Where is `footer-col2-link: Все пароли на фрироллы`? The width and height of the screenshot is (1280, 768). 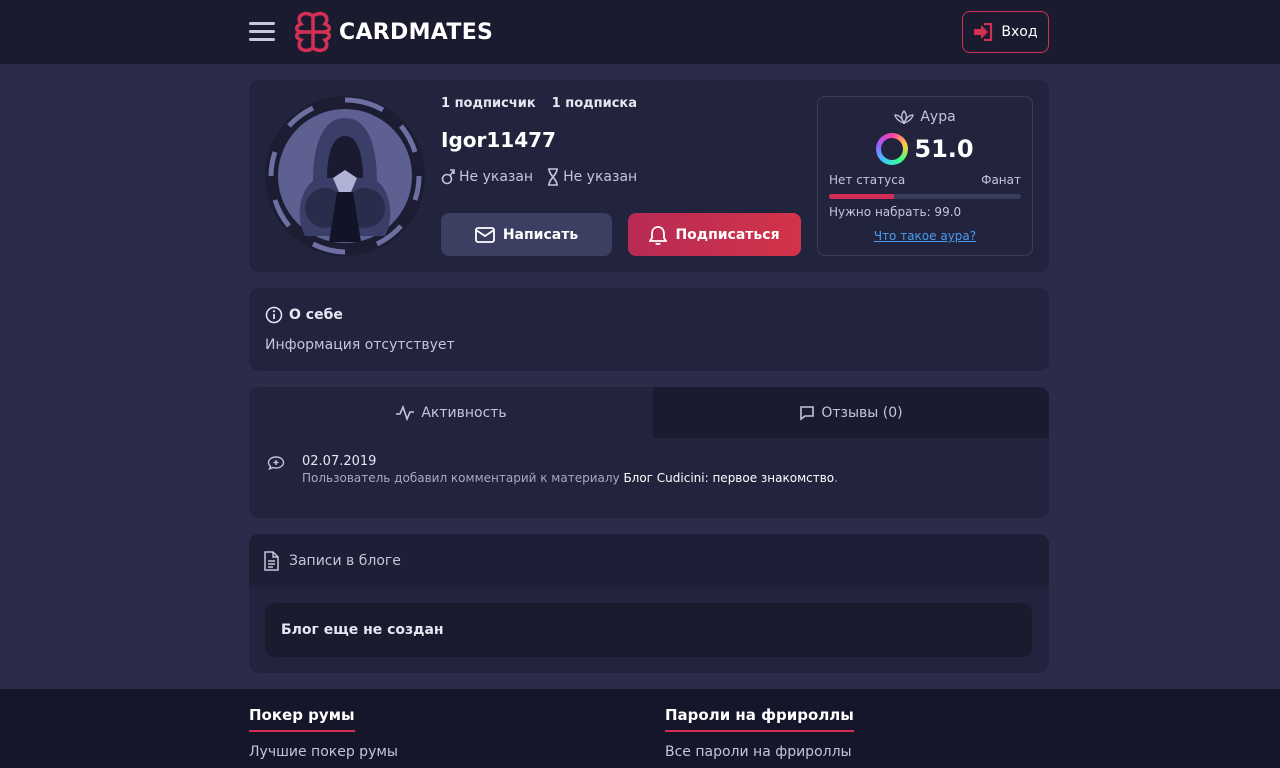 footer-col2-link: Все пароли на фрироллы is located at coordinates (759, 752).